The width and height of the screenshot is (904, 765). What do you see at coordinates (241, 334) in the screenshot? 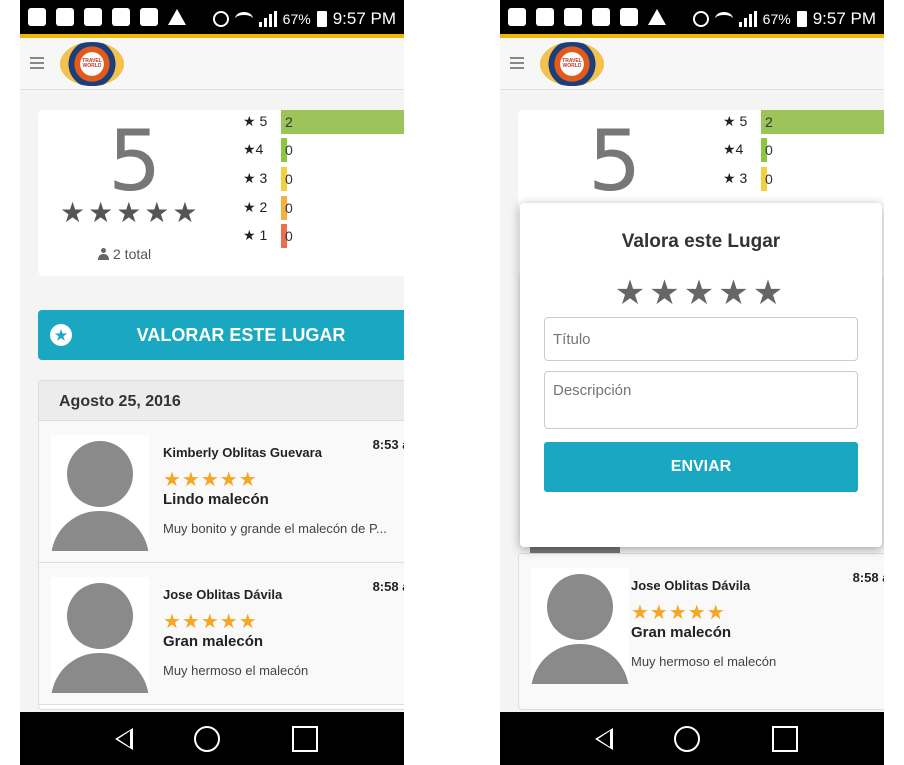
I see `rate-place-label: VALORAR ESTE LUGAR` at bounding box center [241, 334].